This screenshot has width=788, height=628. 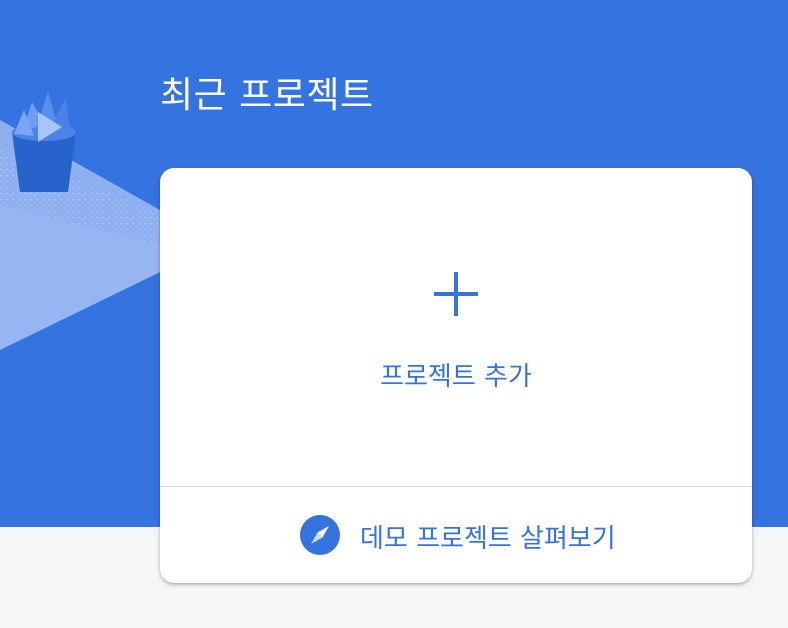 What do you see at coordinates (320, 535) in the screenshot?
I see `compass-icon` at bounding box center [320, 535].